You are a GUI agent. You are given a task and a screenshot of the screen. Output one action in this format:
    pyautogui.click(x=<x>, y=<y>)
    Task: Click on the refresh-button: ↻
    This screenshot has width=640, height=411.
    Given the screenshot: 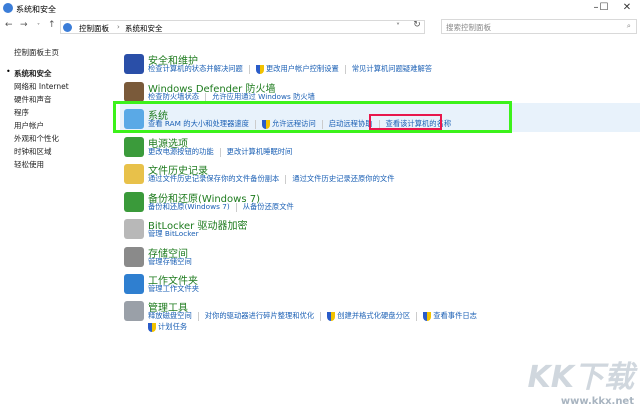 What is the action you would take?
    pyautogui.click(x=417, y=27)
    